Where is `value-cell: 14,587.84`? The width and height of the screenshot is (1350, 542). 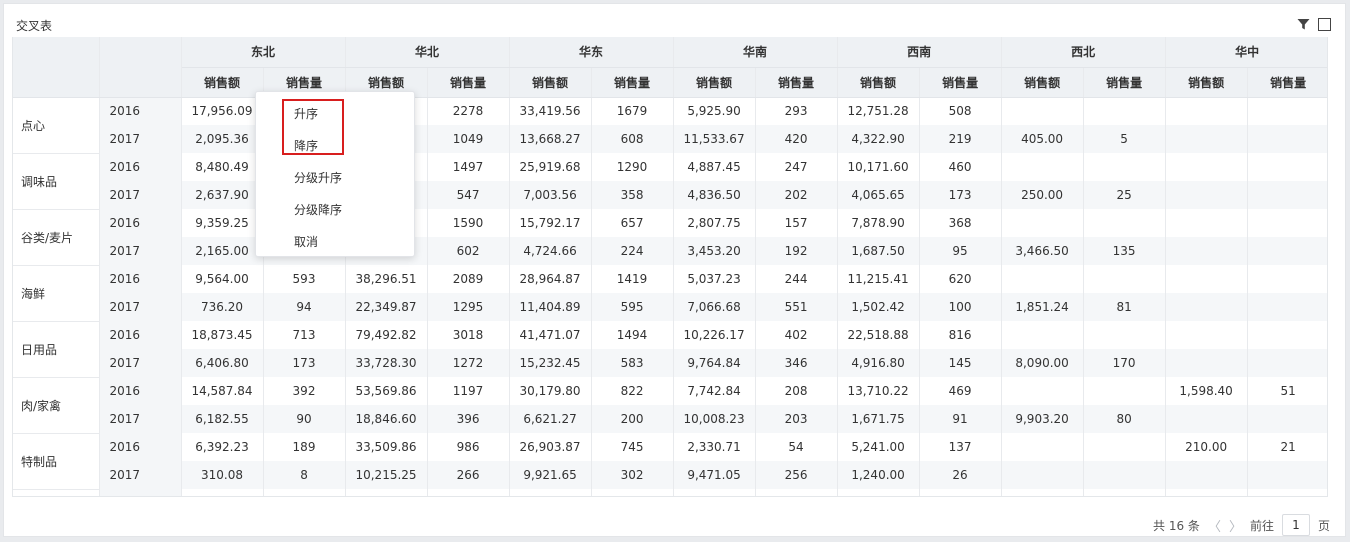
value-cell: 14,587.84 is located at coordinates (222, 391).